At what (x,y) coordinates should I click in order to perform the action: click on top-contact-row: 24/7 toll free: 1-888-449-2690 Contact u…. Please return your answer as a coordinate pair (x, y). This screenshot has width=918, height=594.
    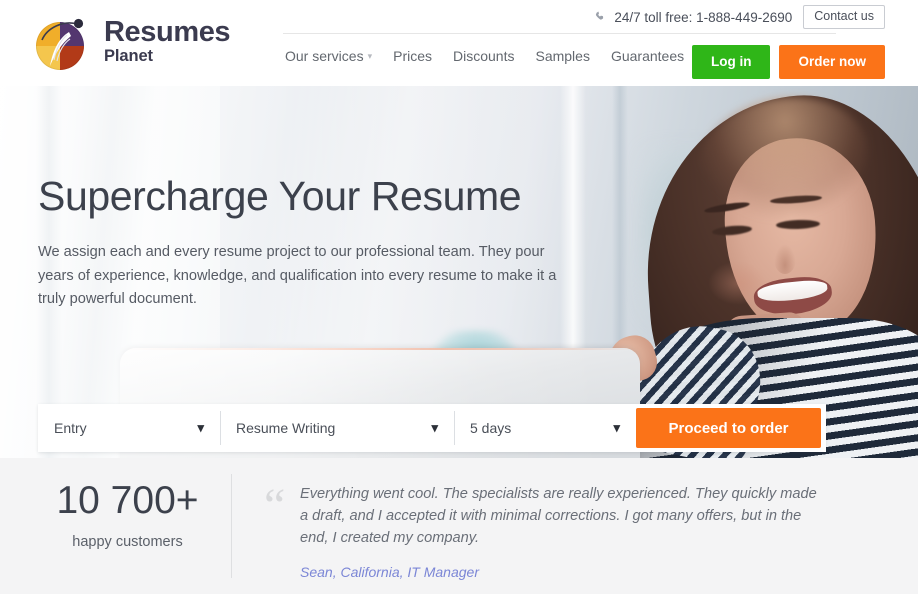
    Looking at the image, I should click on (740, 17).